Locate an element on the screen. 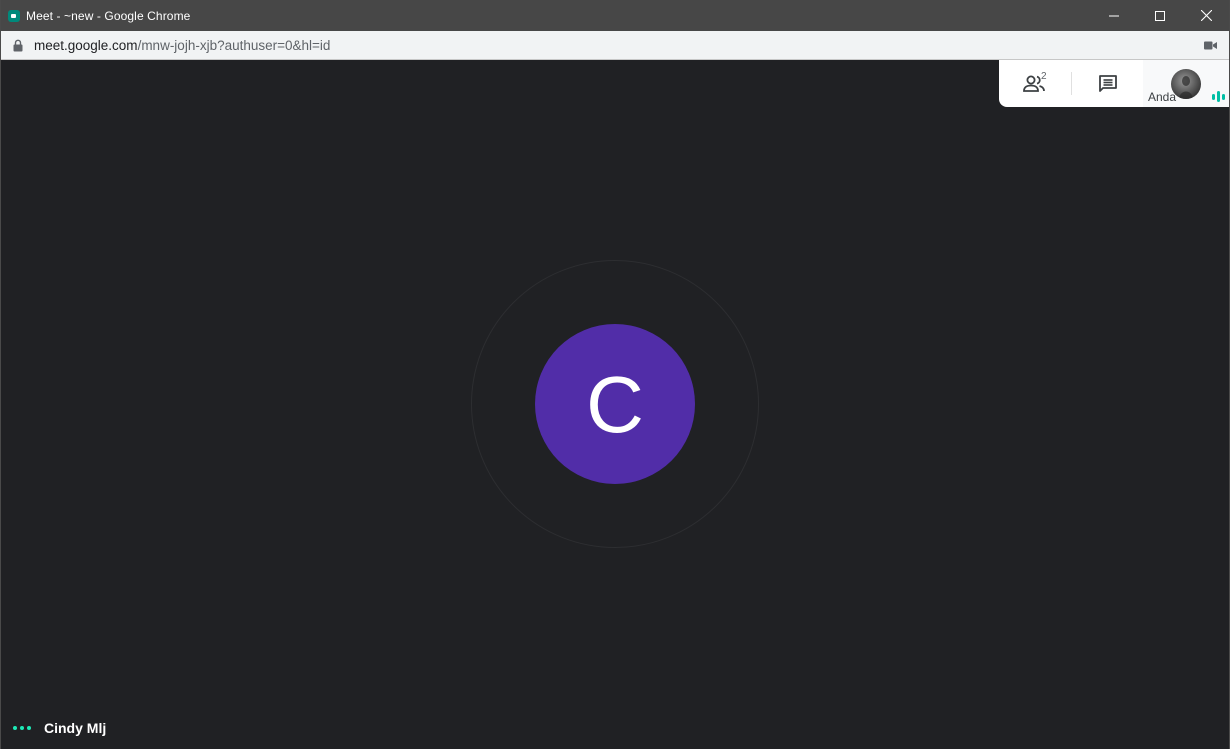 The width and height of the screenshot is (1230, 749). chat-icon is located at coordinates (1108, 83).